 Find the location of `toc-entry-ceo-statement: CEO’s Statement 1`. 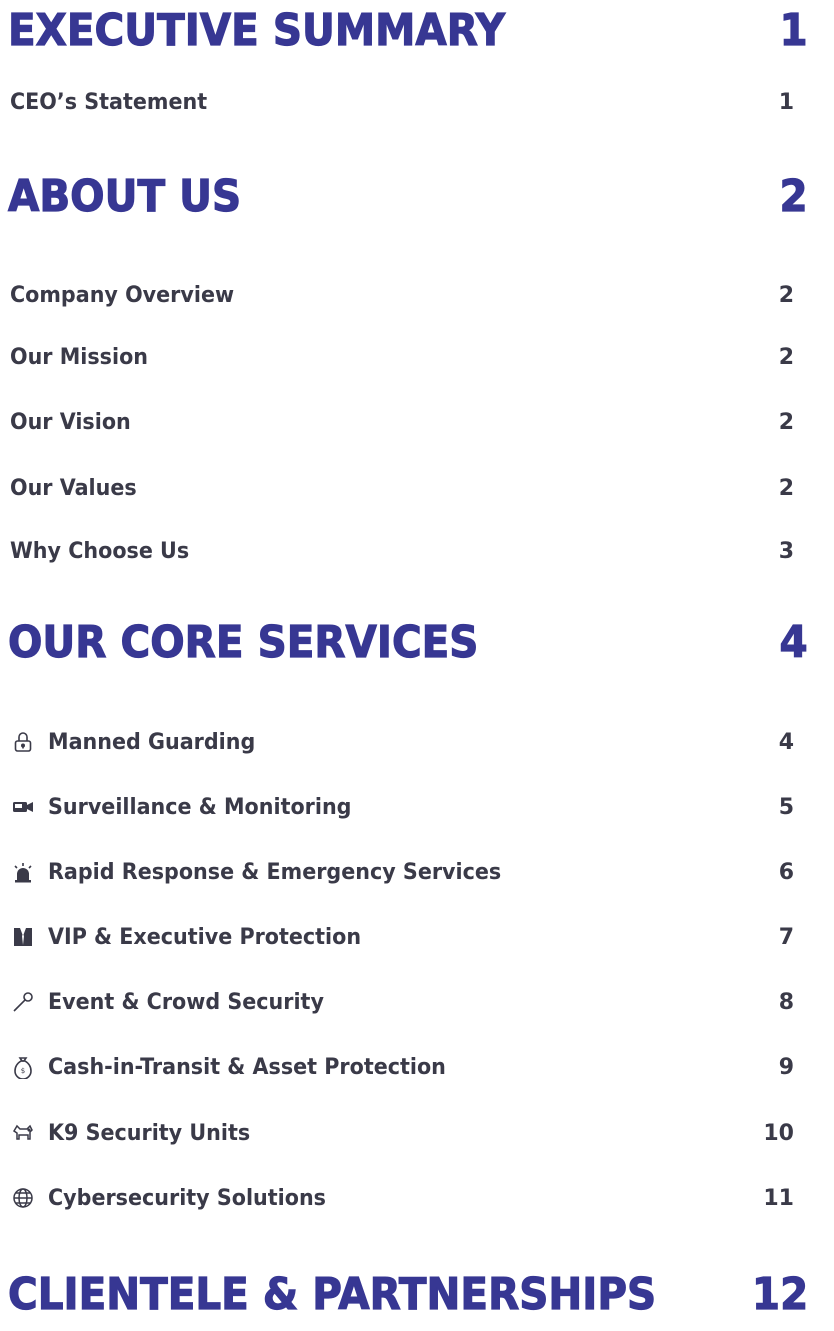

toc-entry-ceo-statement: CEO’s Statement 1 is located at coordinates (402, 102).